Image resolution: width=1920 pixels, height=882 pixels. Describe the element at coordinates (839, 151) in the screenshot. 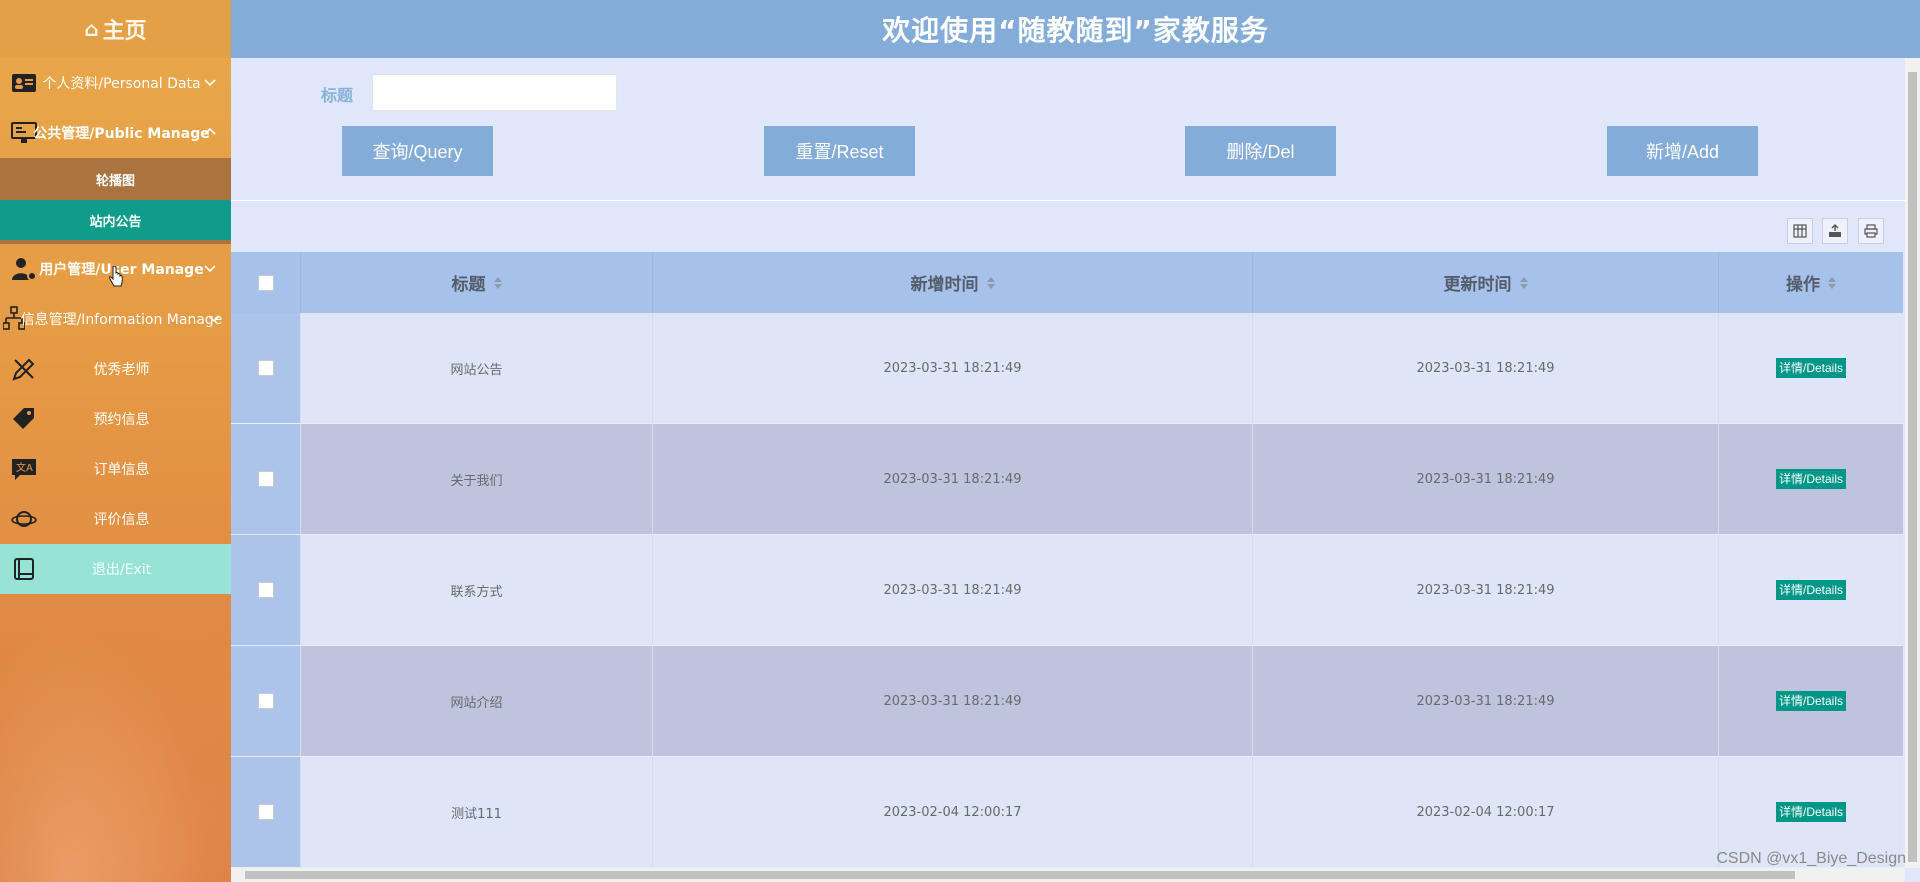

I see `reset-button: 重置/Reset` at that location.